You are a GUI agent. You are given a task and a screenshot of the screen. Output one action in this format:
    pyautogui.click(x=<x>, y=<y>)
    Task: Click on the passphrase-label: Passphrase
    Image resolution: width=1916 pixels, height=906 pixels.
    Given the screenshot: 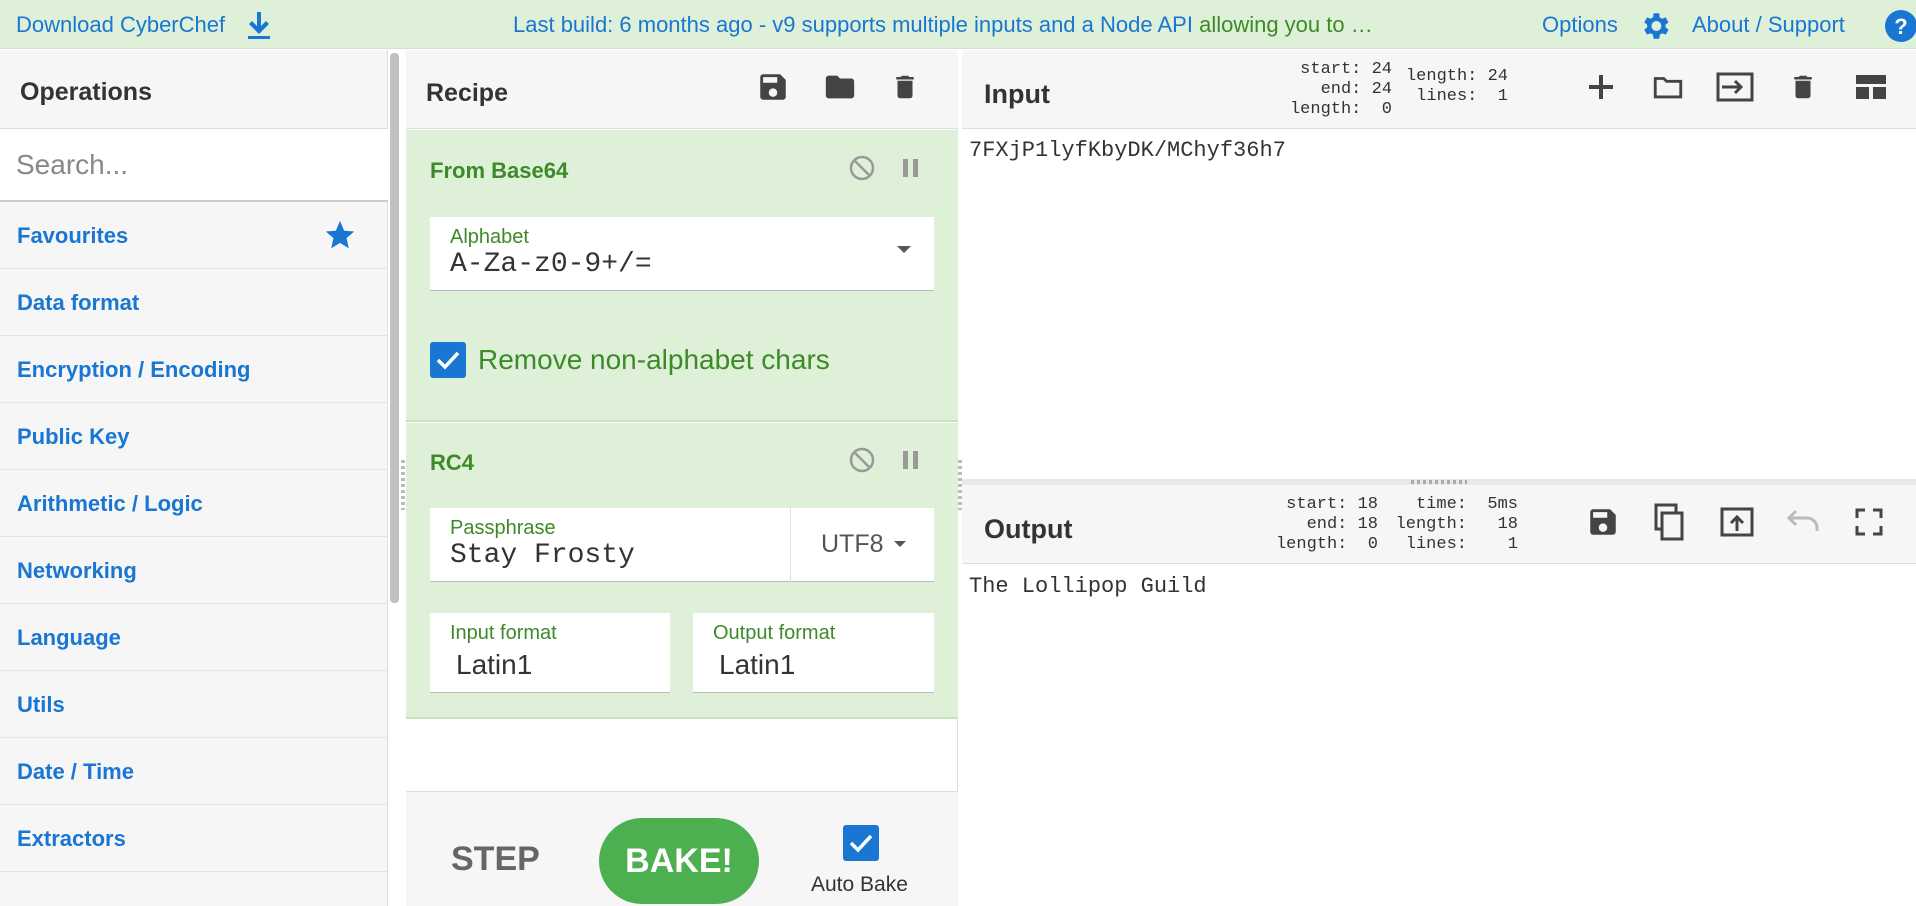 What is the action you would take?
    pyautogui.click(x=503, y=528)
    